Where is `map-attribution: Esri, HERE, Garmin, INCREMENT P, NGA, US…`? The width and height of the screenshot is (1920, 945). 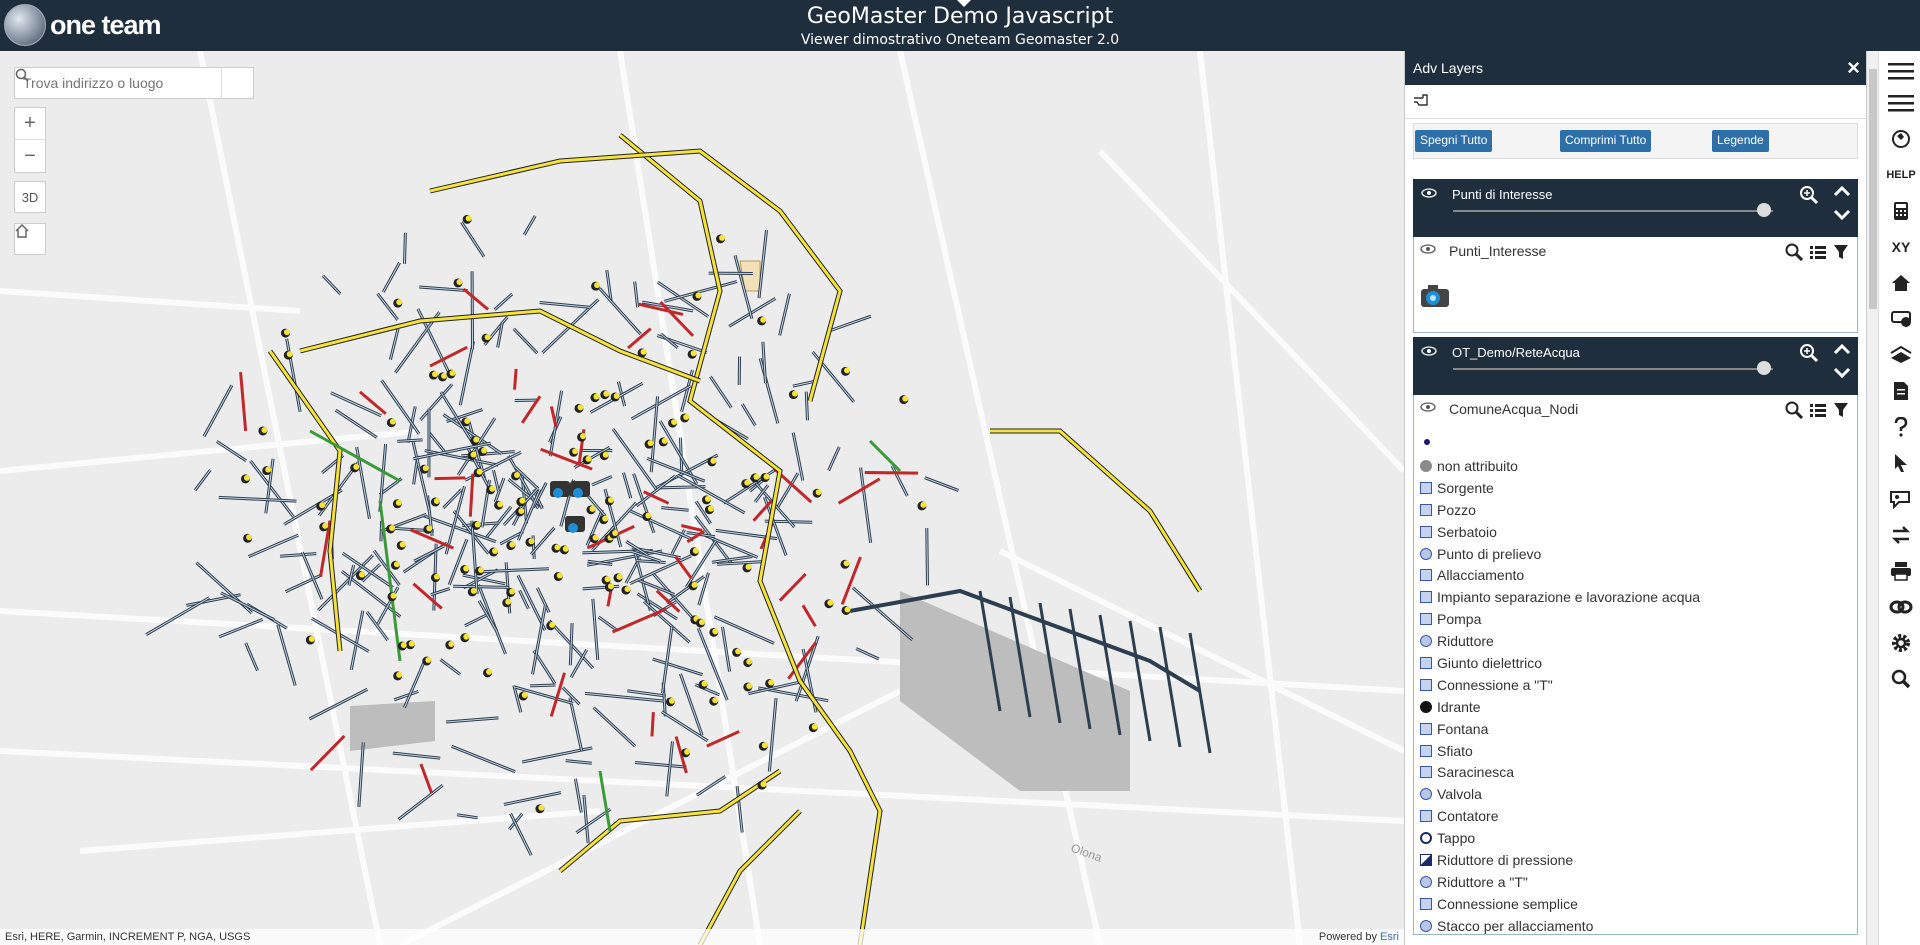
map-attribution: Esri, HERE, Garmin, INCREMENT P, NGA, US… is located at coordinates (702, 937).